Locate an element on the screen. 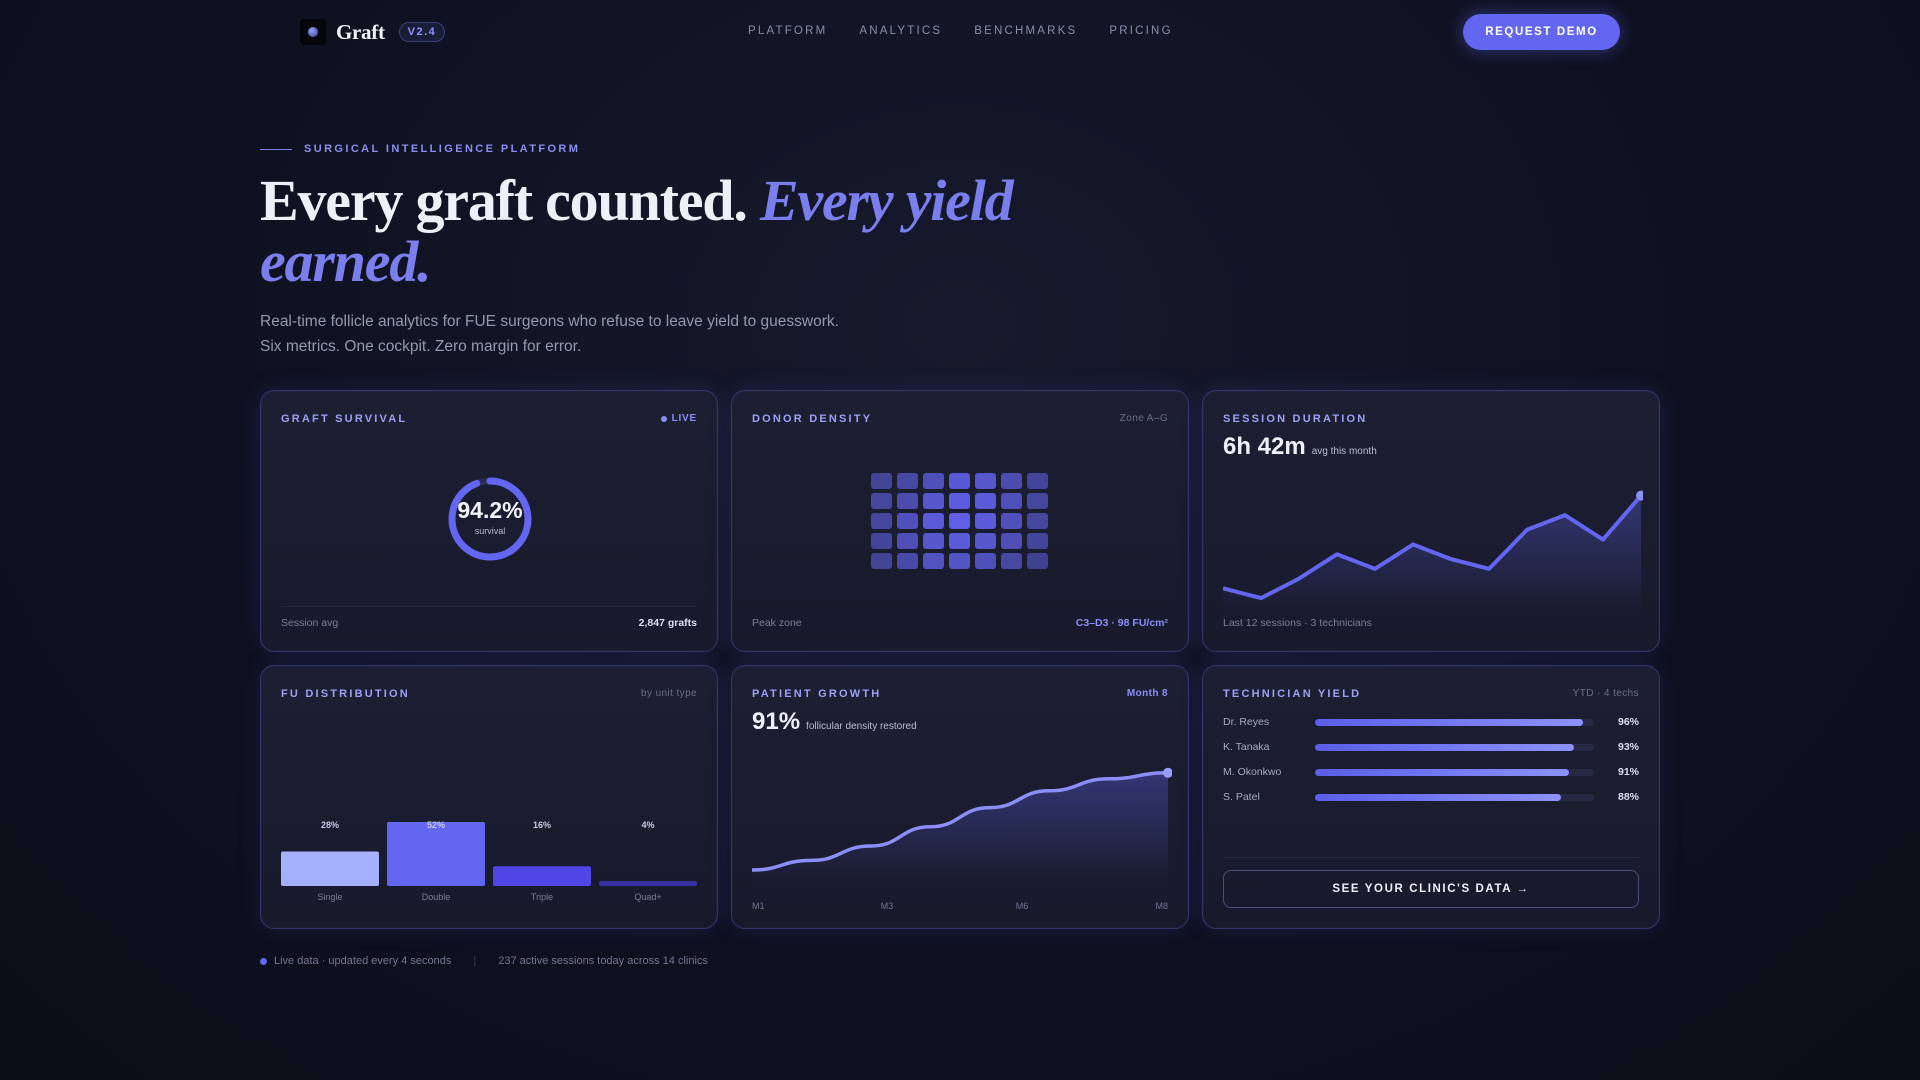 The width and height of the screenshot is (1920, 1080). tech-name: M. Okonkwo is located at coordinates (1252, 772).